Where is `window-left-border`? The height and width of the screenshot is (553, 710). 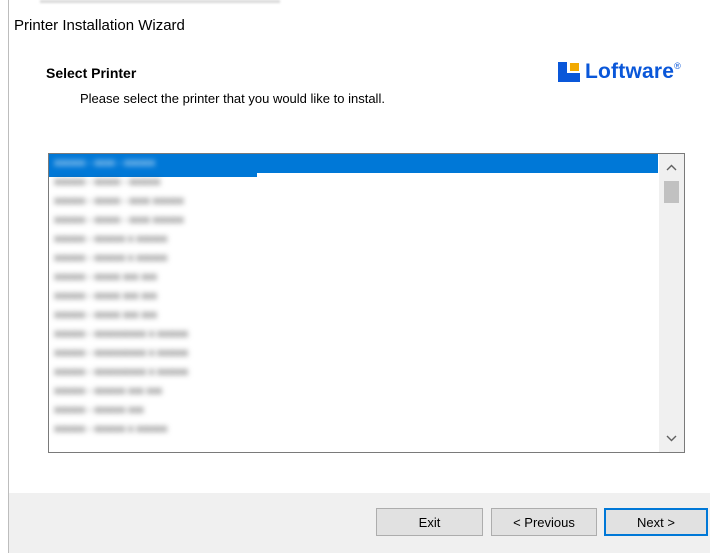
window-left-border is located at coordinates (8, 276).